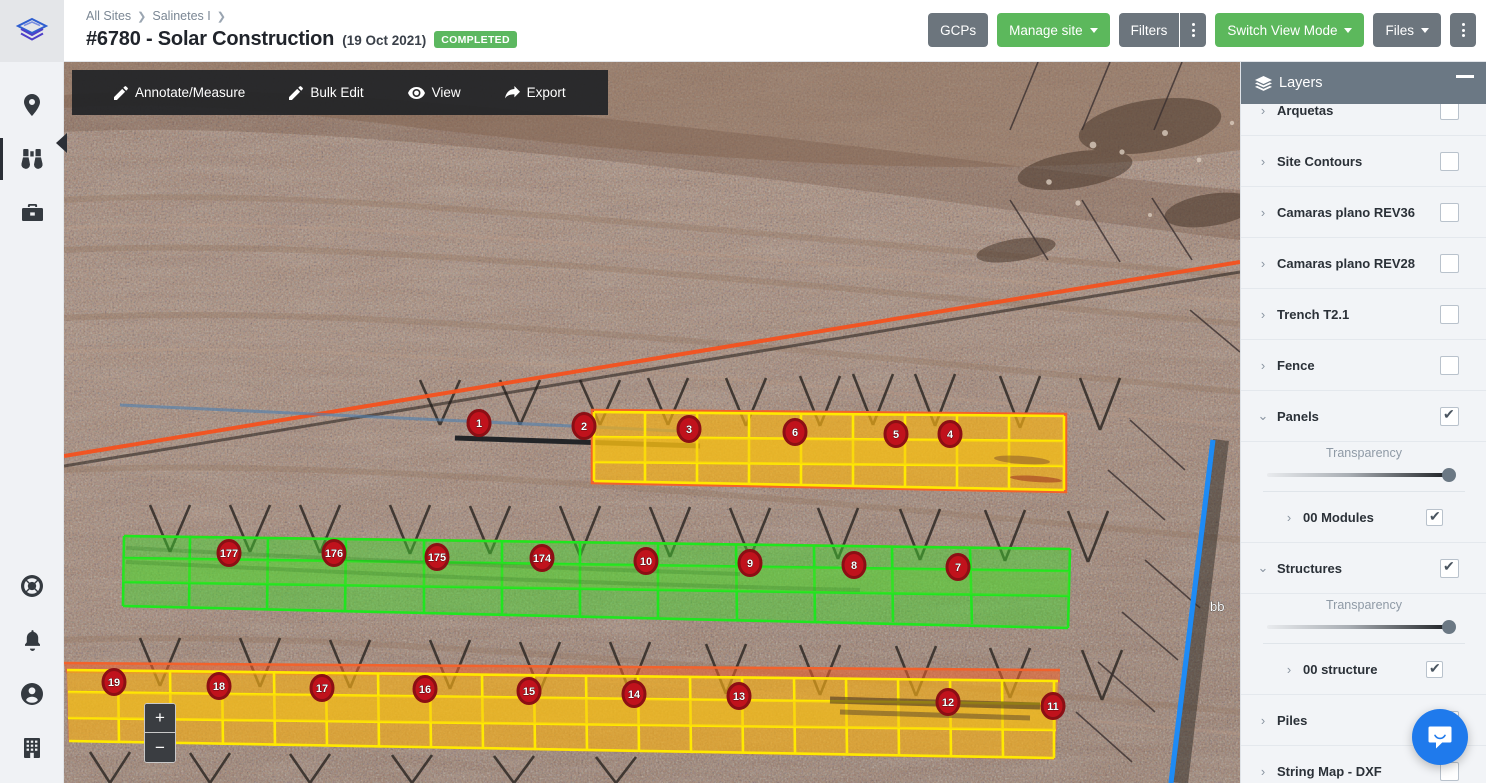  Describe the element at coordinates (479, 423) in the screenshot. I see `map-marker: 1` at that location.